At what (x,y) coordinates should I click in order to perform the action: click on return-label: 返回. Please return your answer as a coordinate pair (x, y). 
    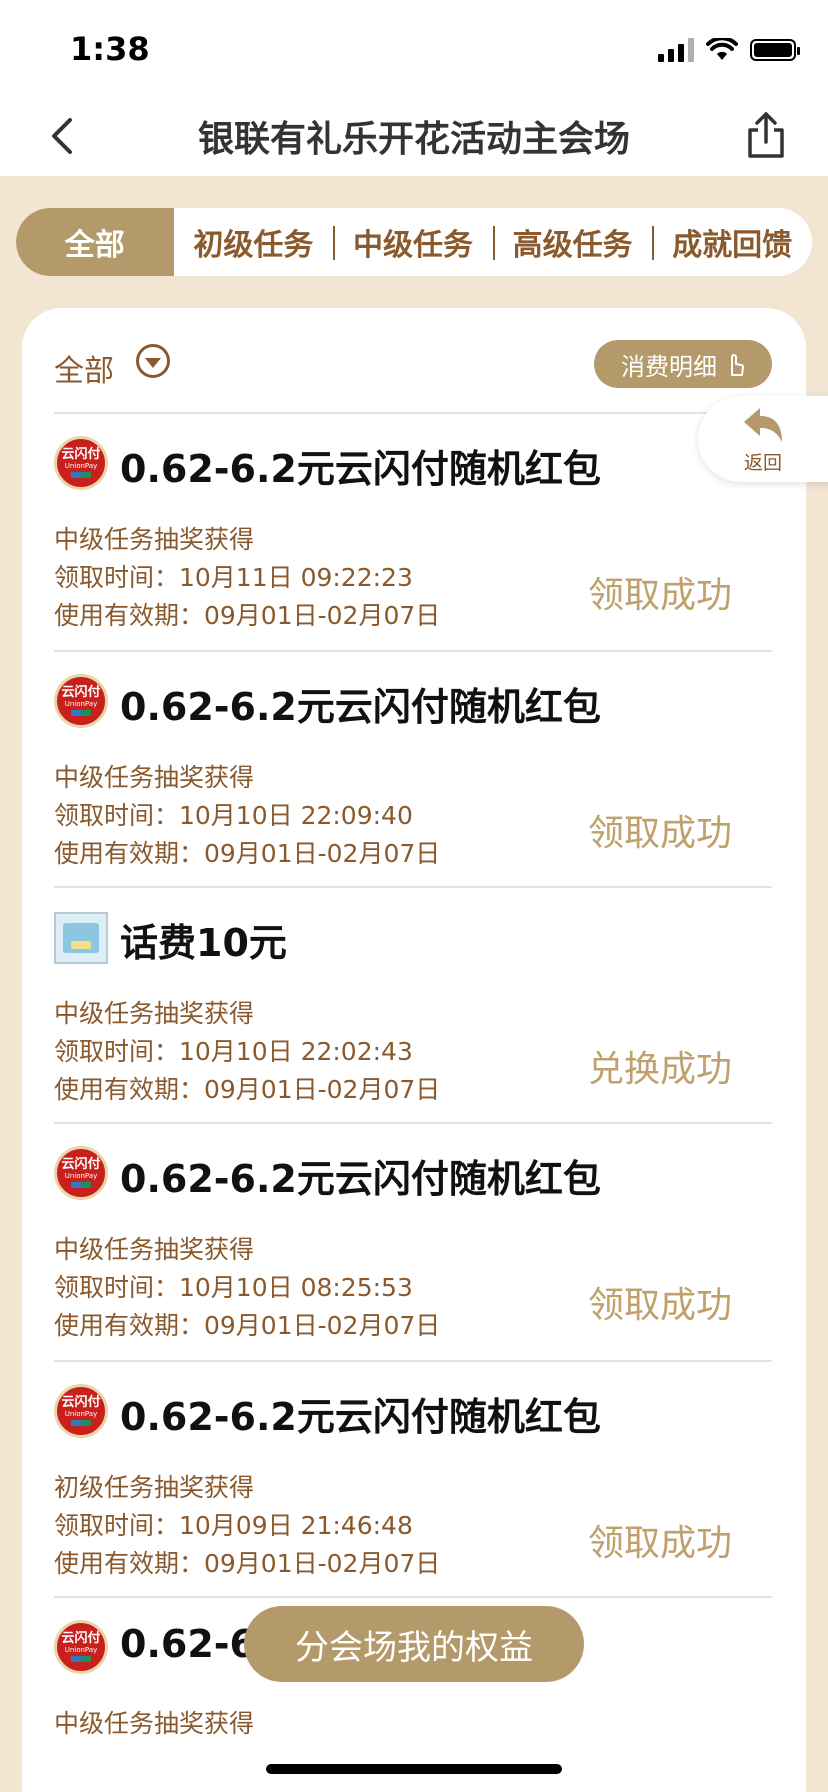
    Looking at the image, I should click on (763, 463).